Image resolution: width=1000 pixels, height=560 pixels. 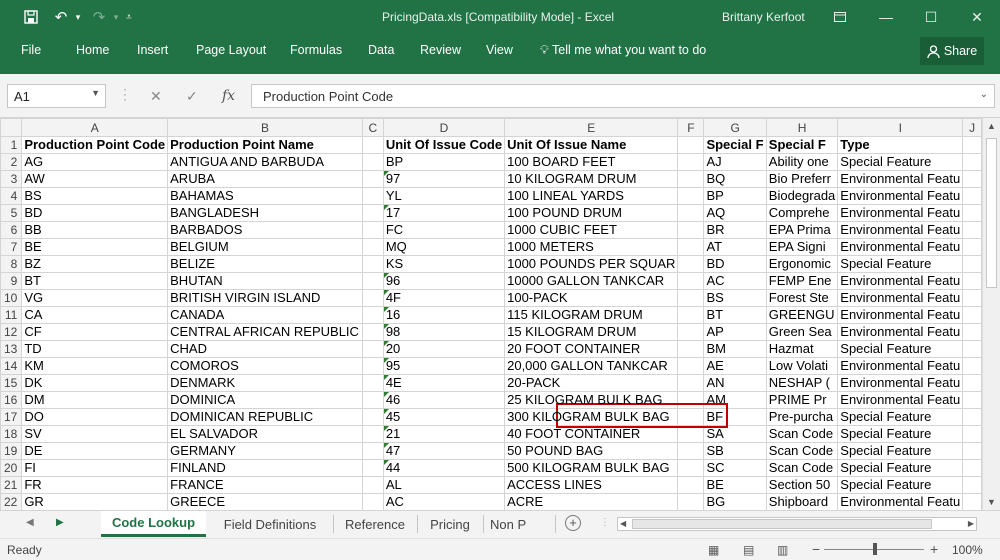 What do you see at coordinates (735, 383) in the screenshot?
I see `cell: AN` at bounding box center [735, 383].